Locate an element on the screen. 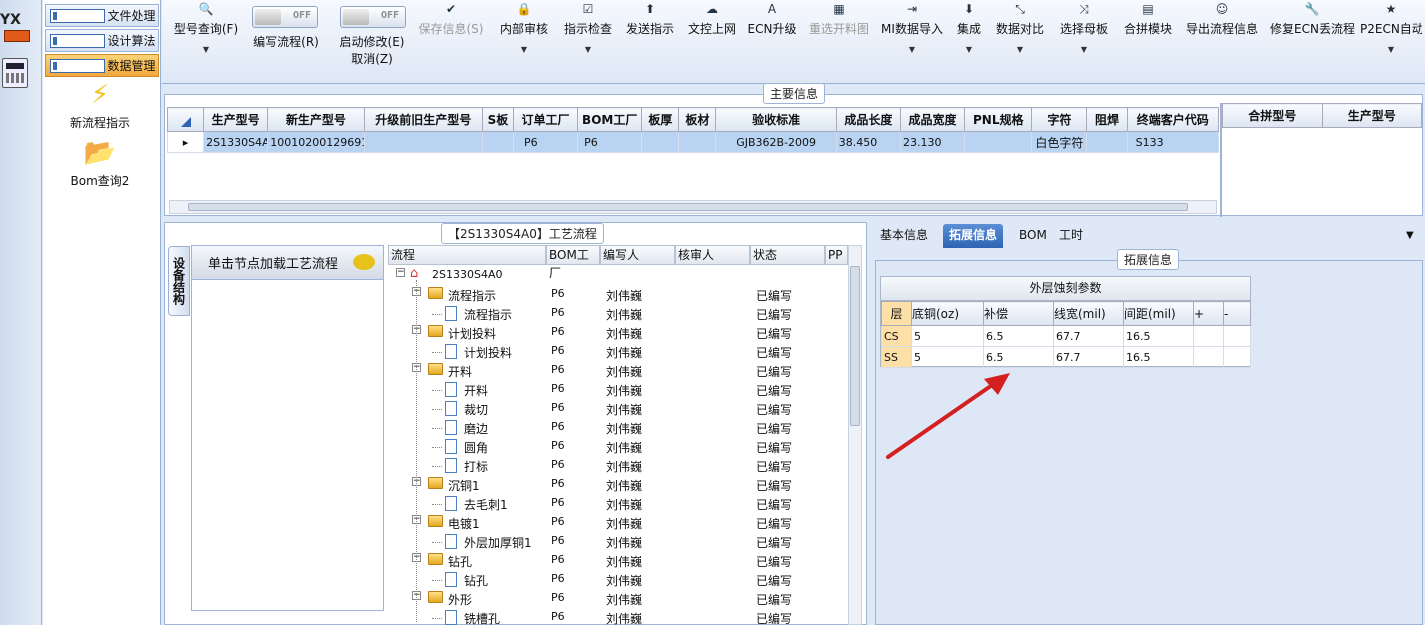 The image size is (1425, 625). tree-row: − 外形 P6 刘伟巍 已编写 is located at coordinates (618, 598).